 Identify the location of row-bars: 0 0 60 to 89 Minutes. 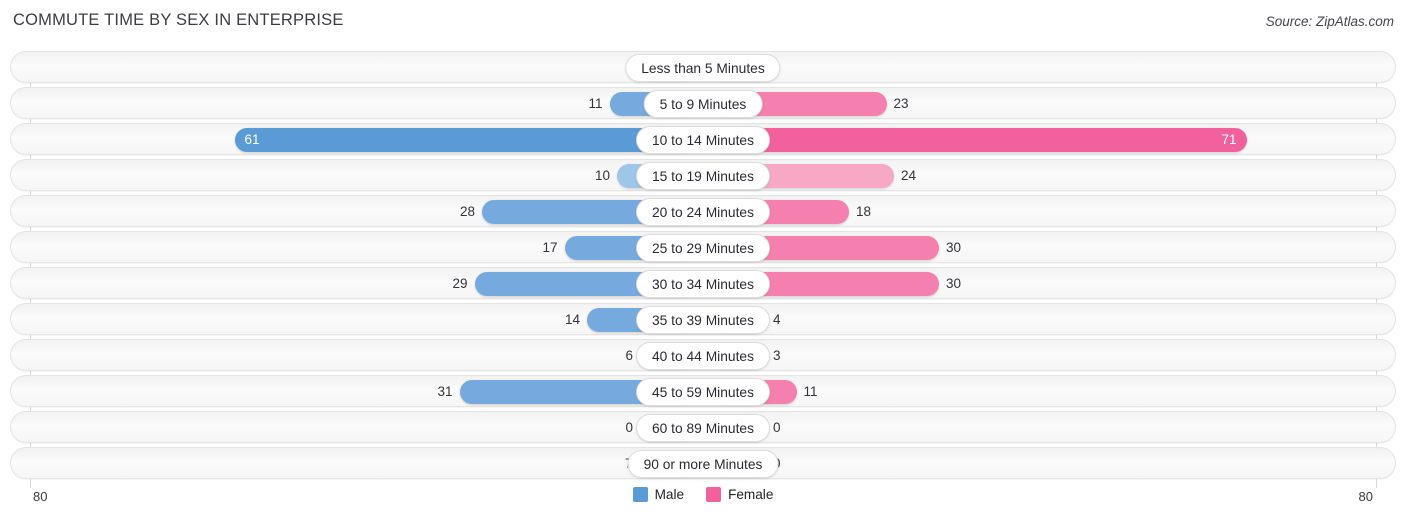
(703, 427).